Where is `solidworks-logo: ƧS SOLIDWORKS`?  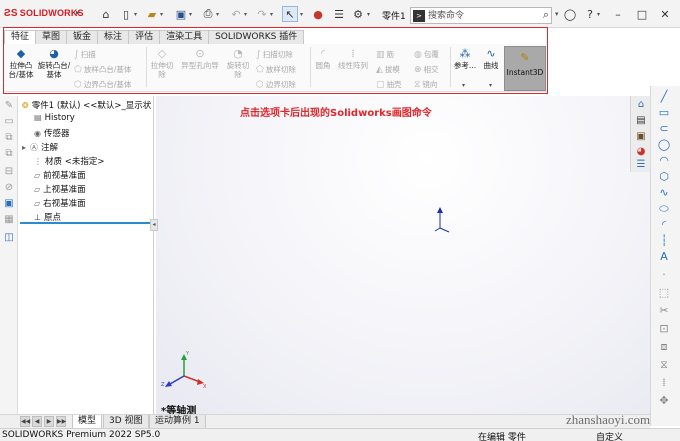
solidworks-logo: ƧS SOLIDWORKS is located at coordinates (44, 13).